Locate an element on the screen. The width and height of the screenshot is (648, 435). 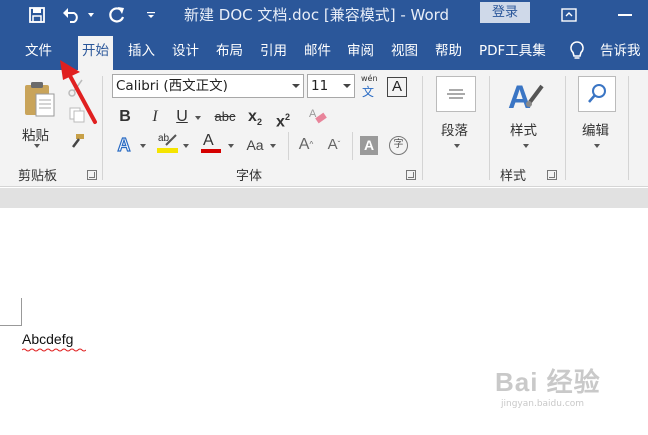
svg-text: A is located at coordinates (519, 97).